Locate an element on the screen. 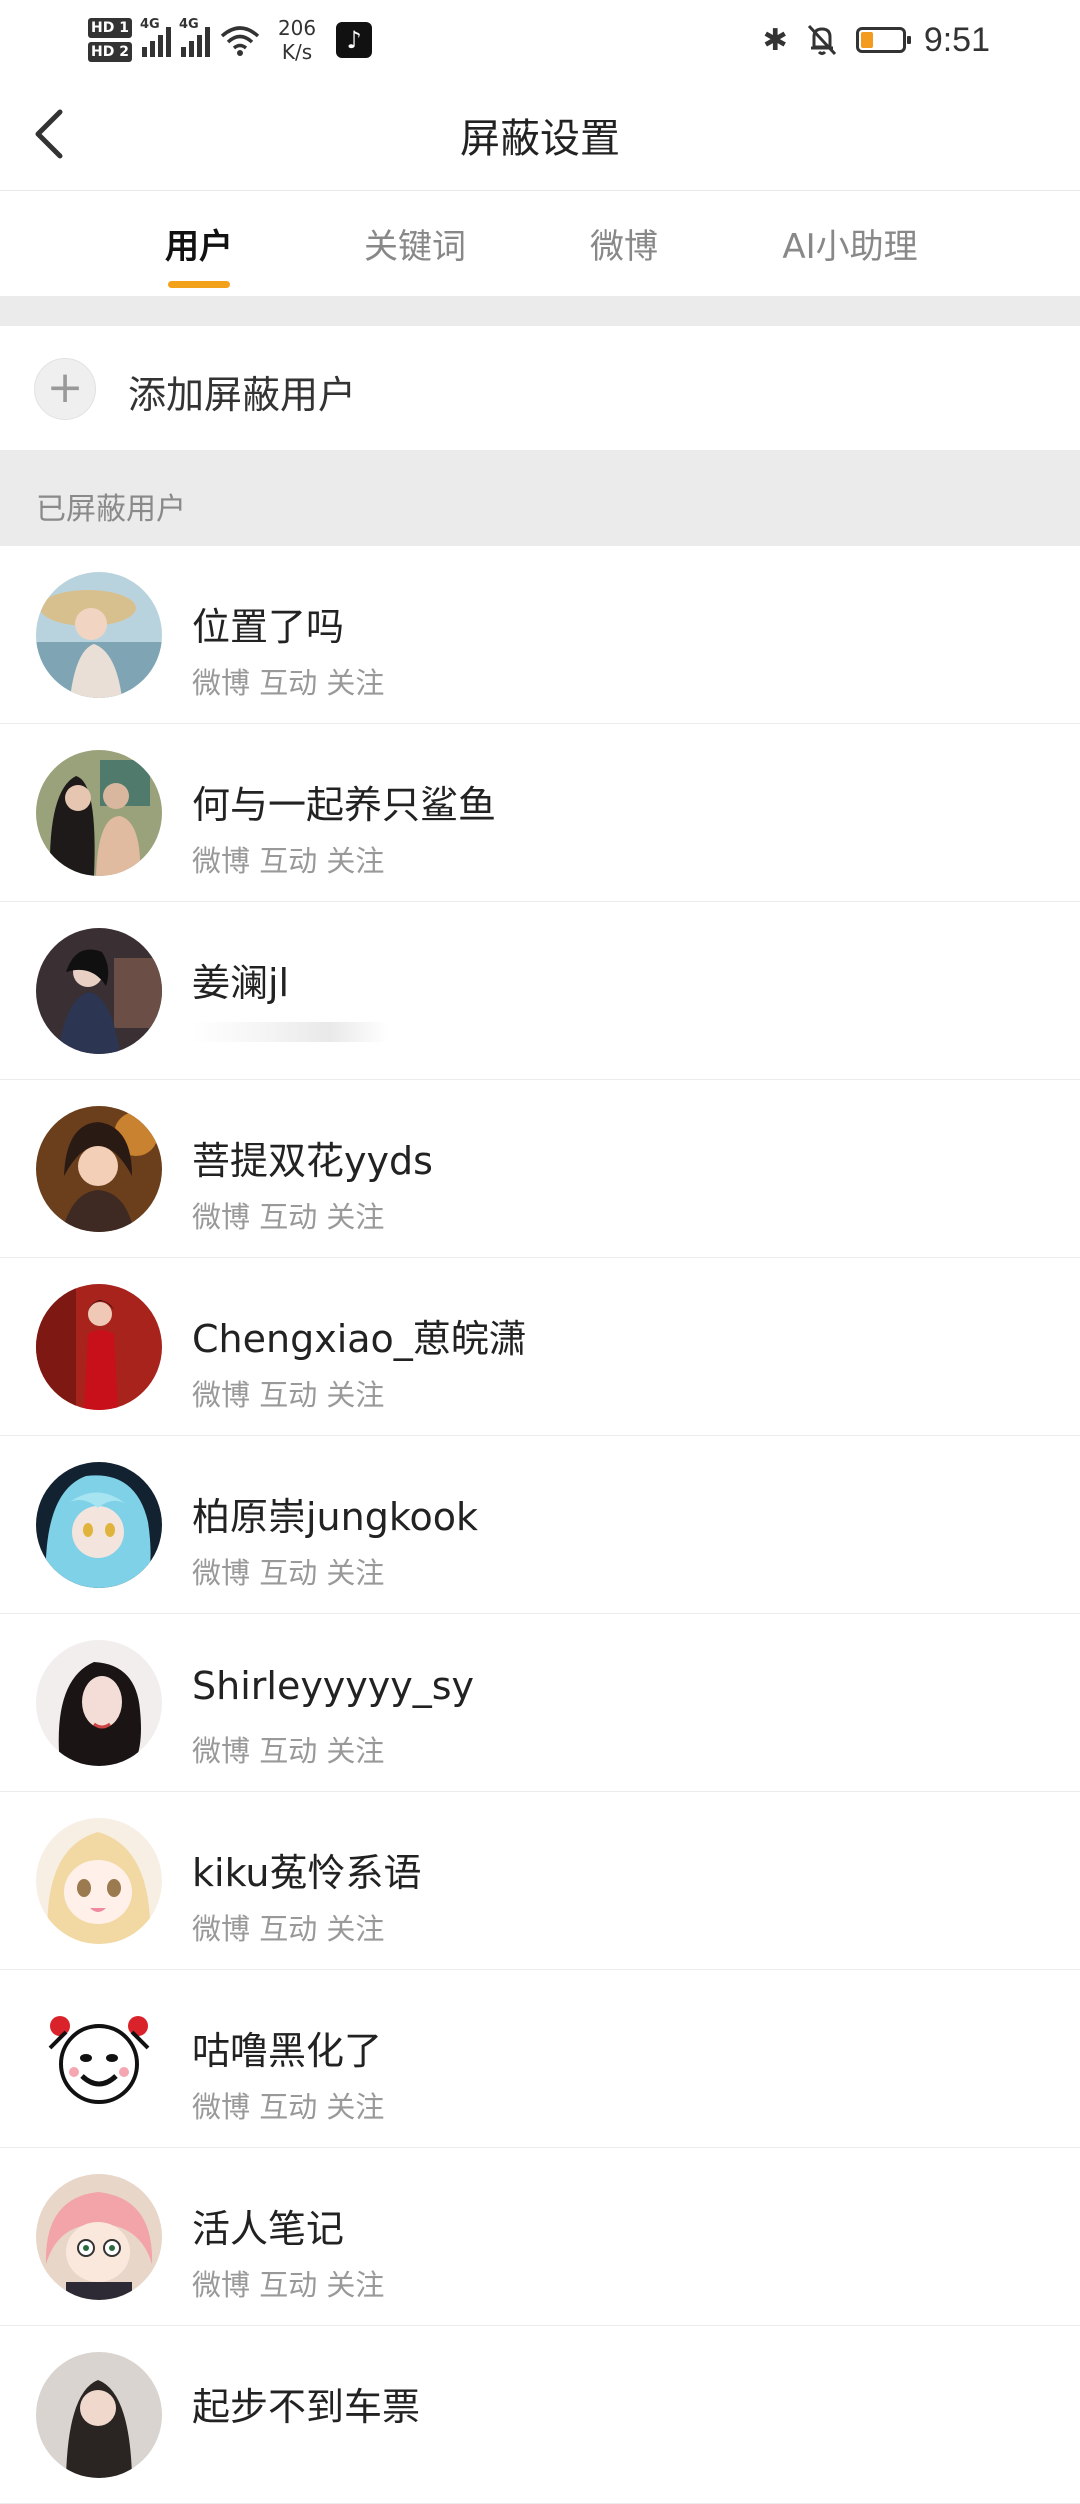 The image size is (1080, 2504). user-name: 起步不到车票 is located at coordinates (306, 2407).